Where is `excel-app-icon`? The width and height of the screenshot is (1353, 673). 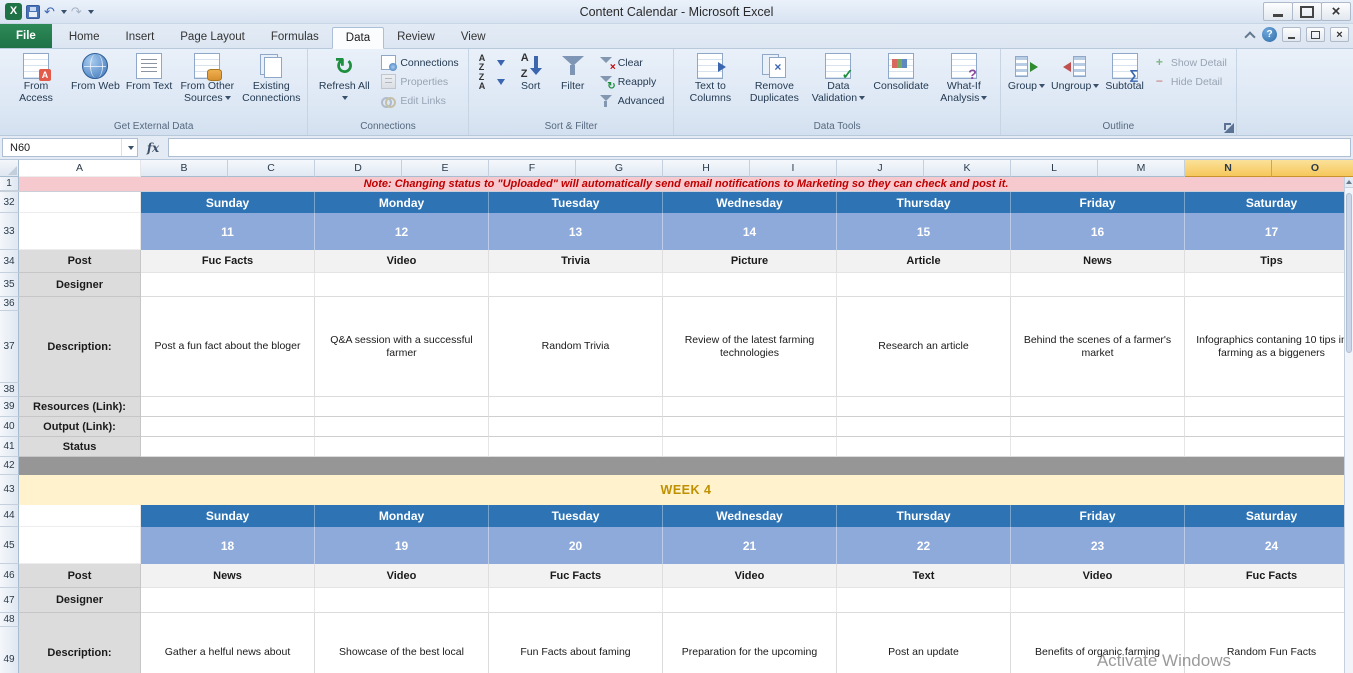
excel-app-icon is located at coordinates (13, 11).